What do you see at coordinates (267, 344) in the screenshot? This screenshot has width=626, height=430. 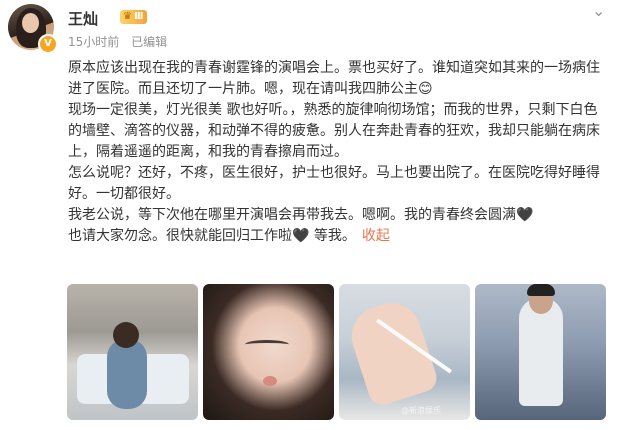 I see `face-eyes` at bounding box center [267, 344].